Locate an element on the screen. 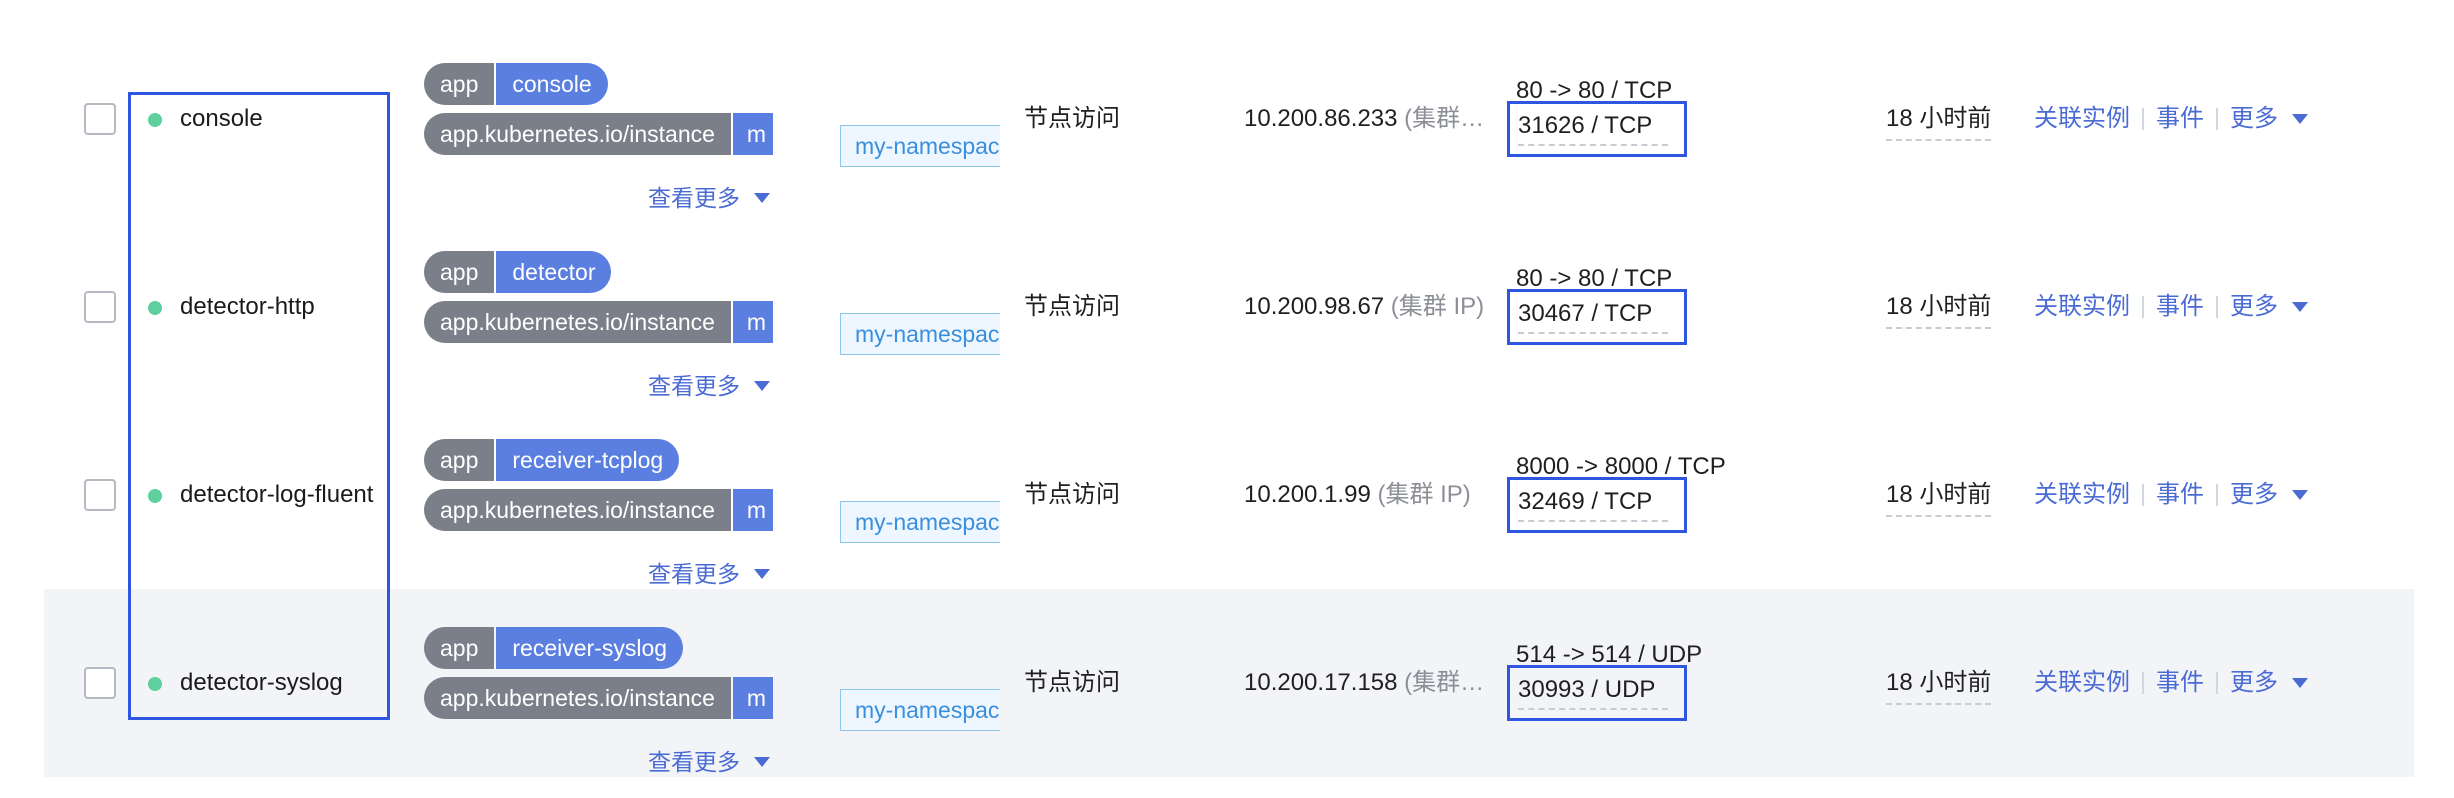 The height and width of the screenshot is (798, 2454). nodeport: 30993 / UDP is located at coordinates (1593, 693).